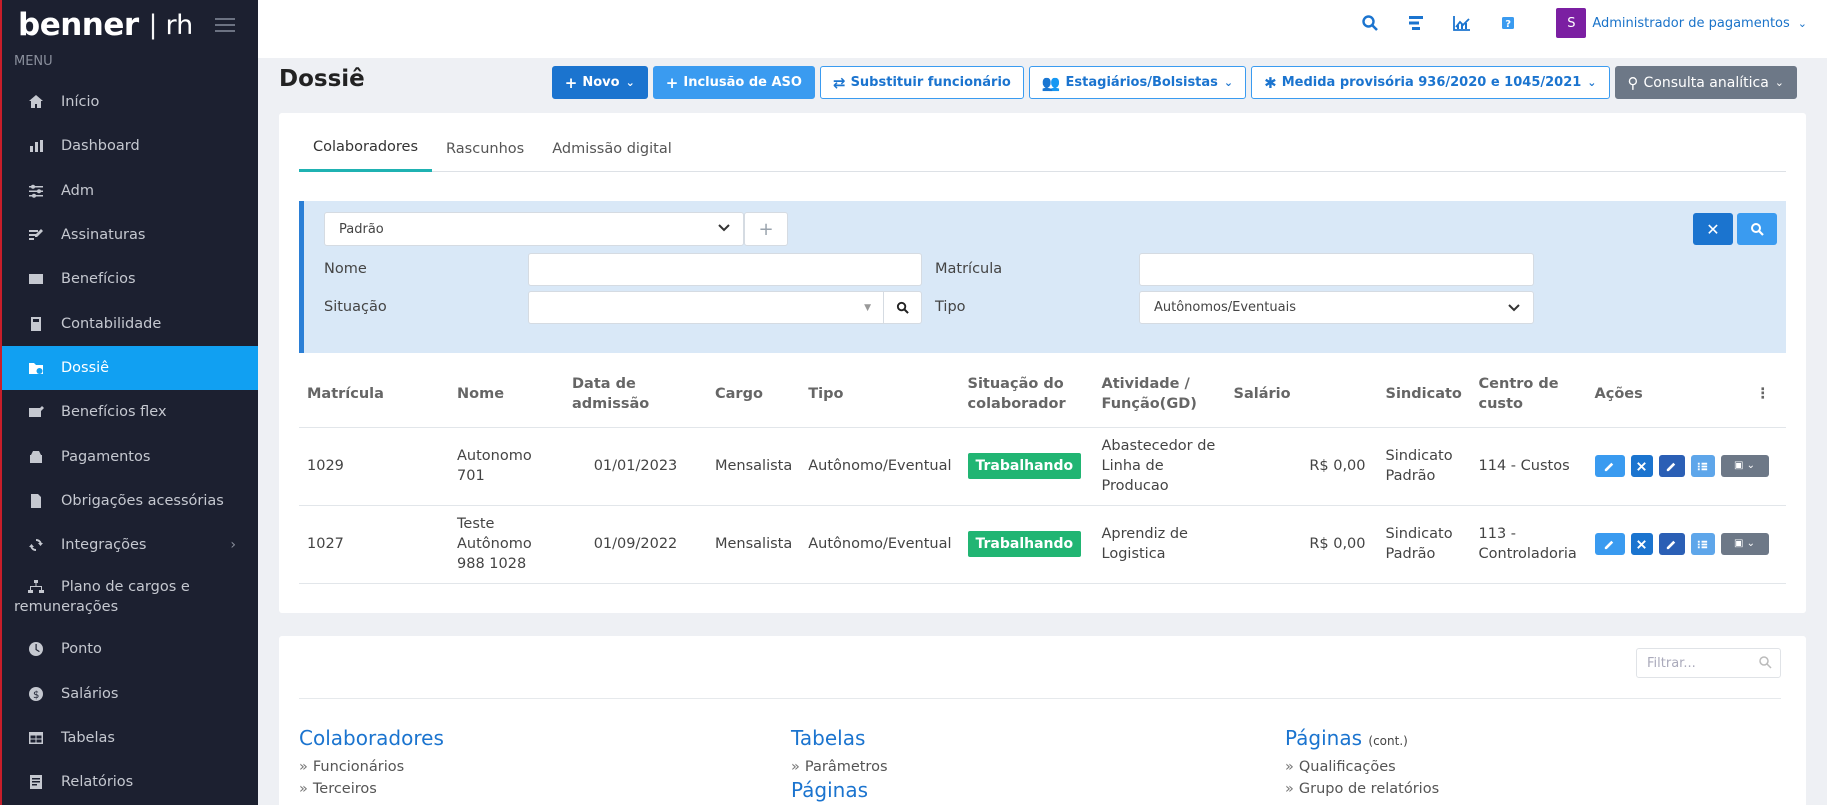 Image resolution: width=1827 pixels, height=805 pixels. I want to click on sync-icon, so click(36, 545).